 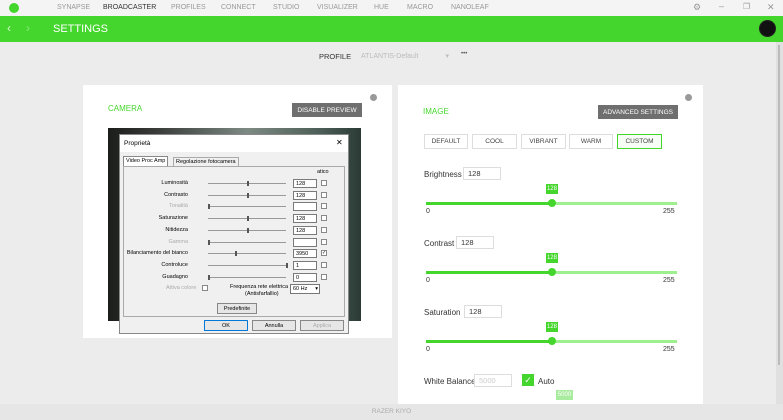 What do you see at coordinates (339, 142) in the screenshot?
I see `dialog-close-icon: ✕` at bounding box center [339, 142].